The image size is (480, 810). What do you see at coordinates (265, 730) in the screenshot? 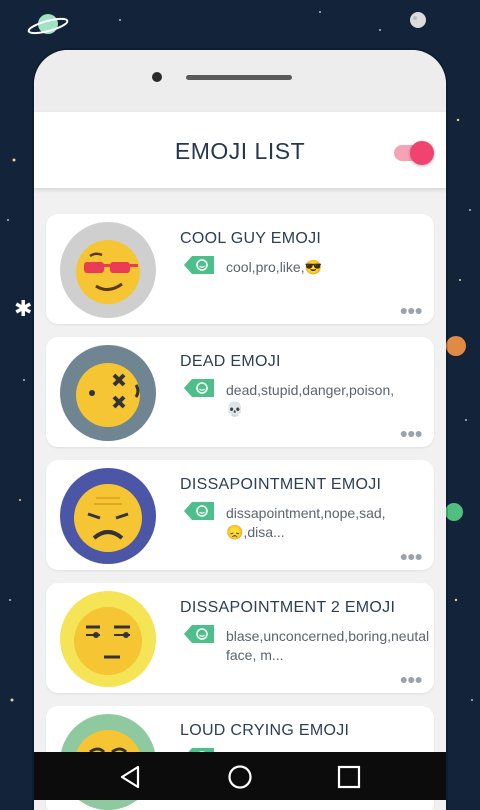
I see `emoji-title: LOUD CRYING EMOJI` at bounding box center [265, 730].